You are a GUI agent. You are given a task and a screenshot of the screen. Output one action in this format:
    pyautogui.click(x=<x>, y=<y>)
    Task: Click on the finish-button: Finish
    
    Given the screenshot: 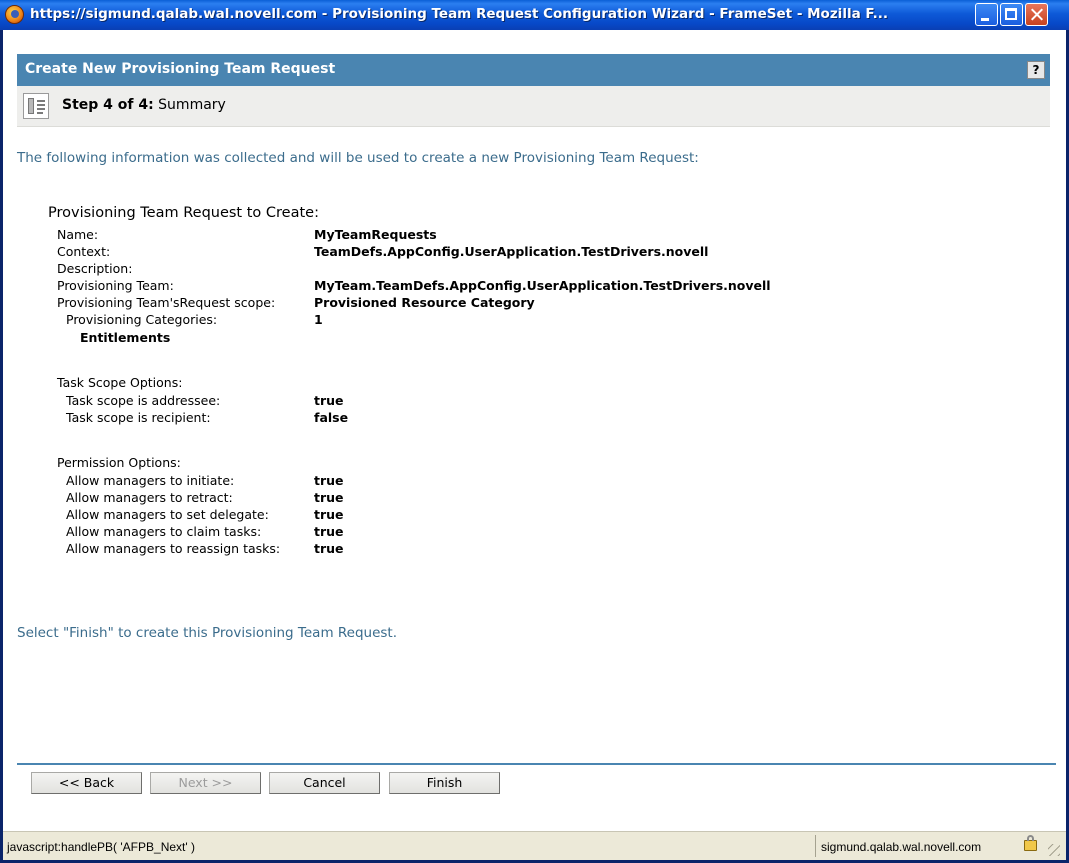 What is the action you would take?
    pyautogui.click(x=444, y=783)
    